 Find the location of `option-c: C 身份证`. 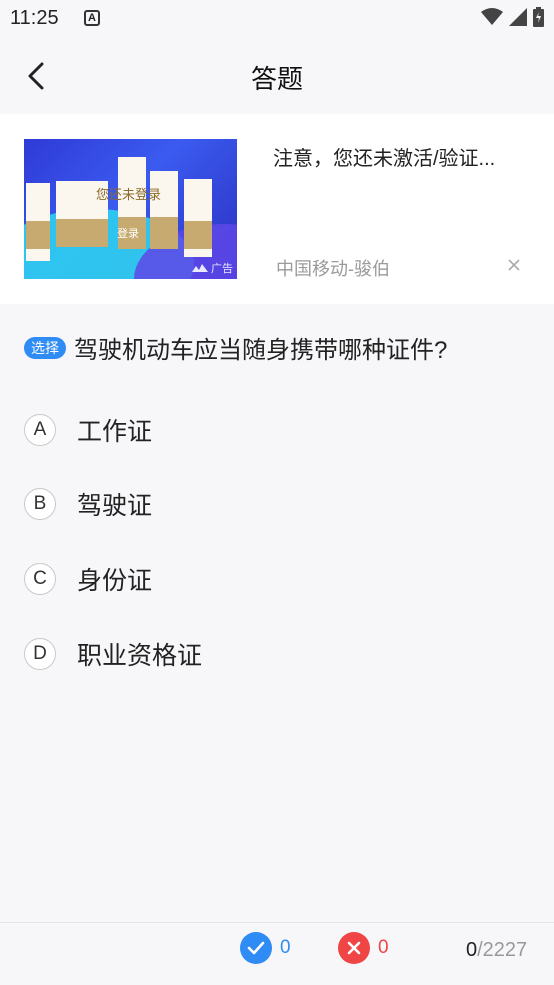

option-c: C 身份证 is located at coordinates (88, 579).